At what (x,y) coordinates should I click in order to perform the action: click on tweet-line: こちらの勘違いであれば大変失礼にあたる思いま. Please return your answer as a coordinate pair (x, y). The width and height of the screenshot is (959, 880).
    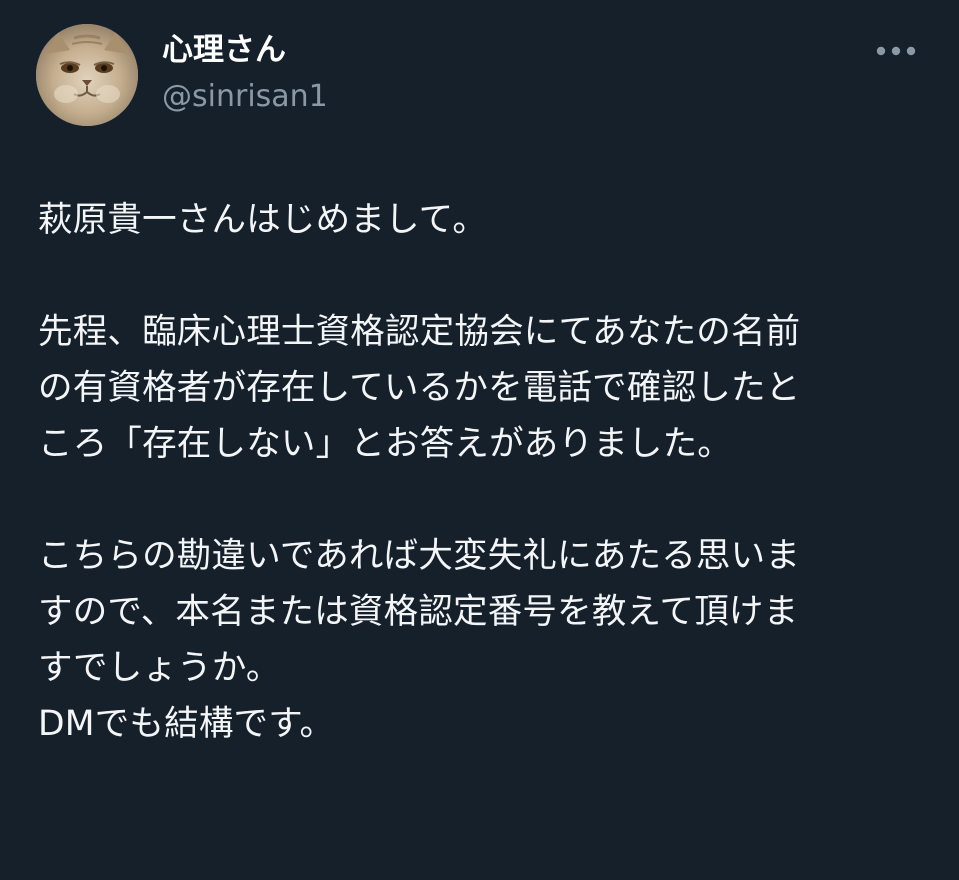
    Looking at the image, I should click on (419, 556).